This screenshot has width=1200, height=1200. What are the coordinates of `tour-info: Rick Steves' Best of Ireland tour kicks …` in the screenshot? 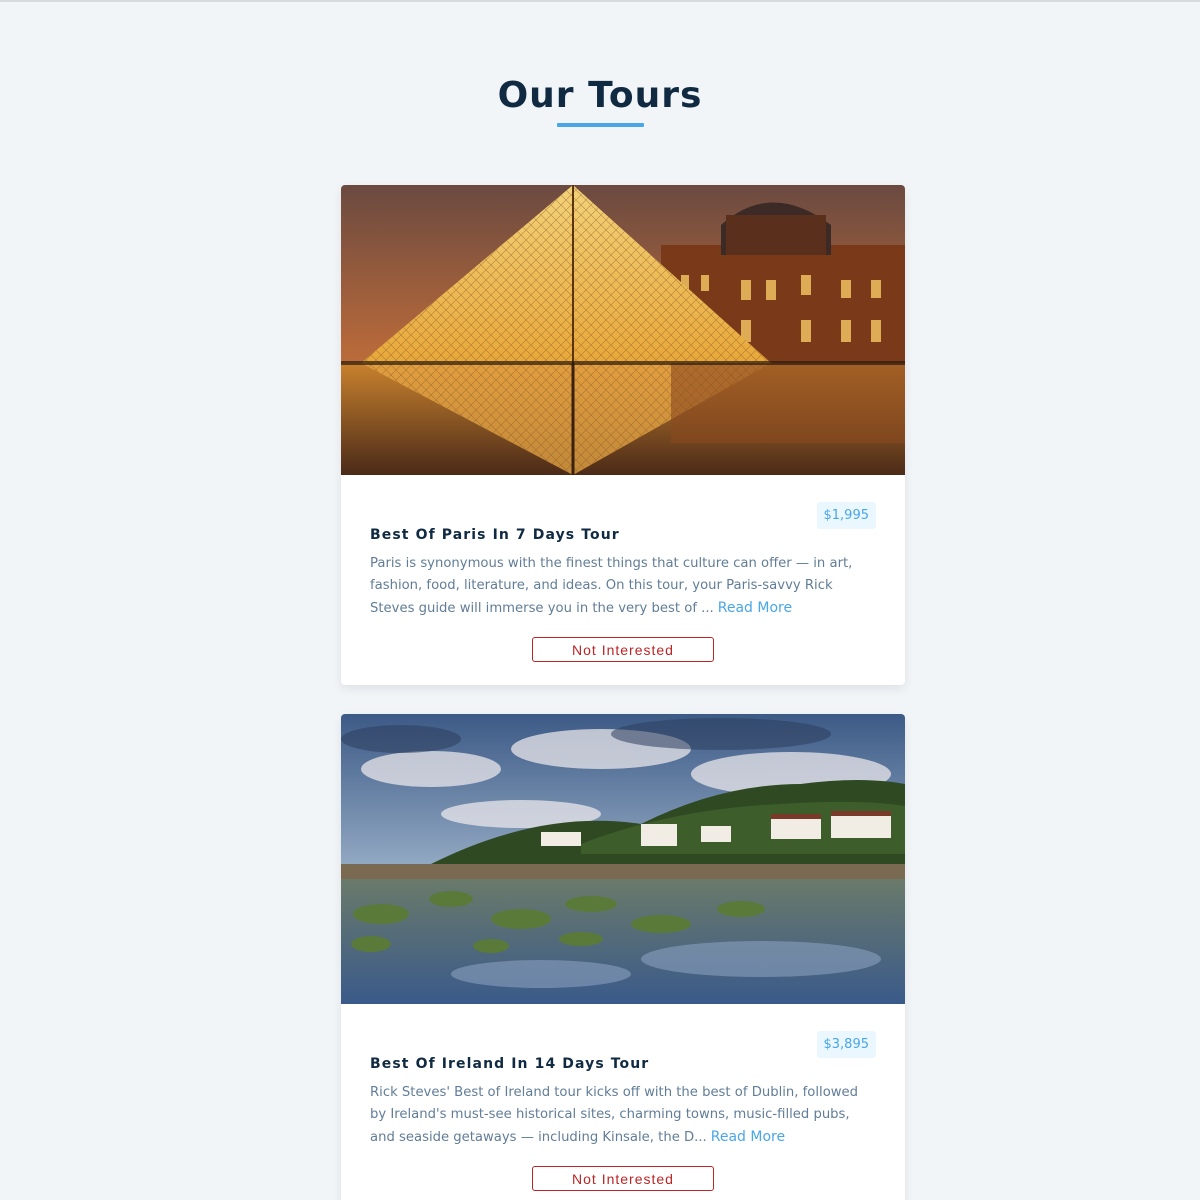 It's located at (623, 1115).